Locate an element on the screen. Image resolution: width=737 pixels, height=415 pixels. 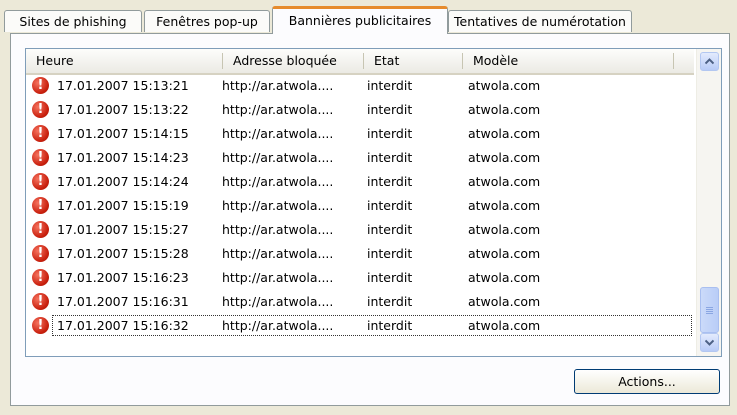
cell-time: 17.01.2007 15:16:31 is located at coordinates (123, 301).